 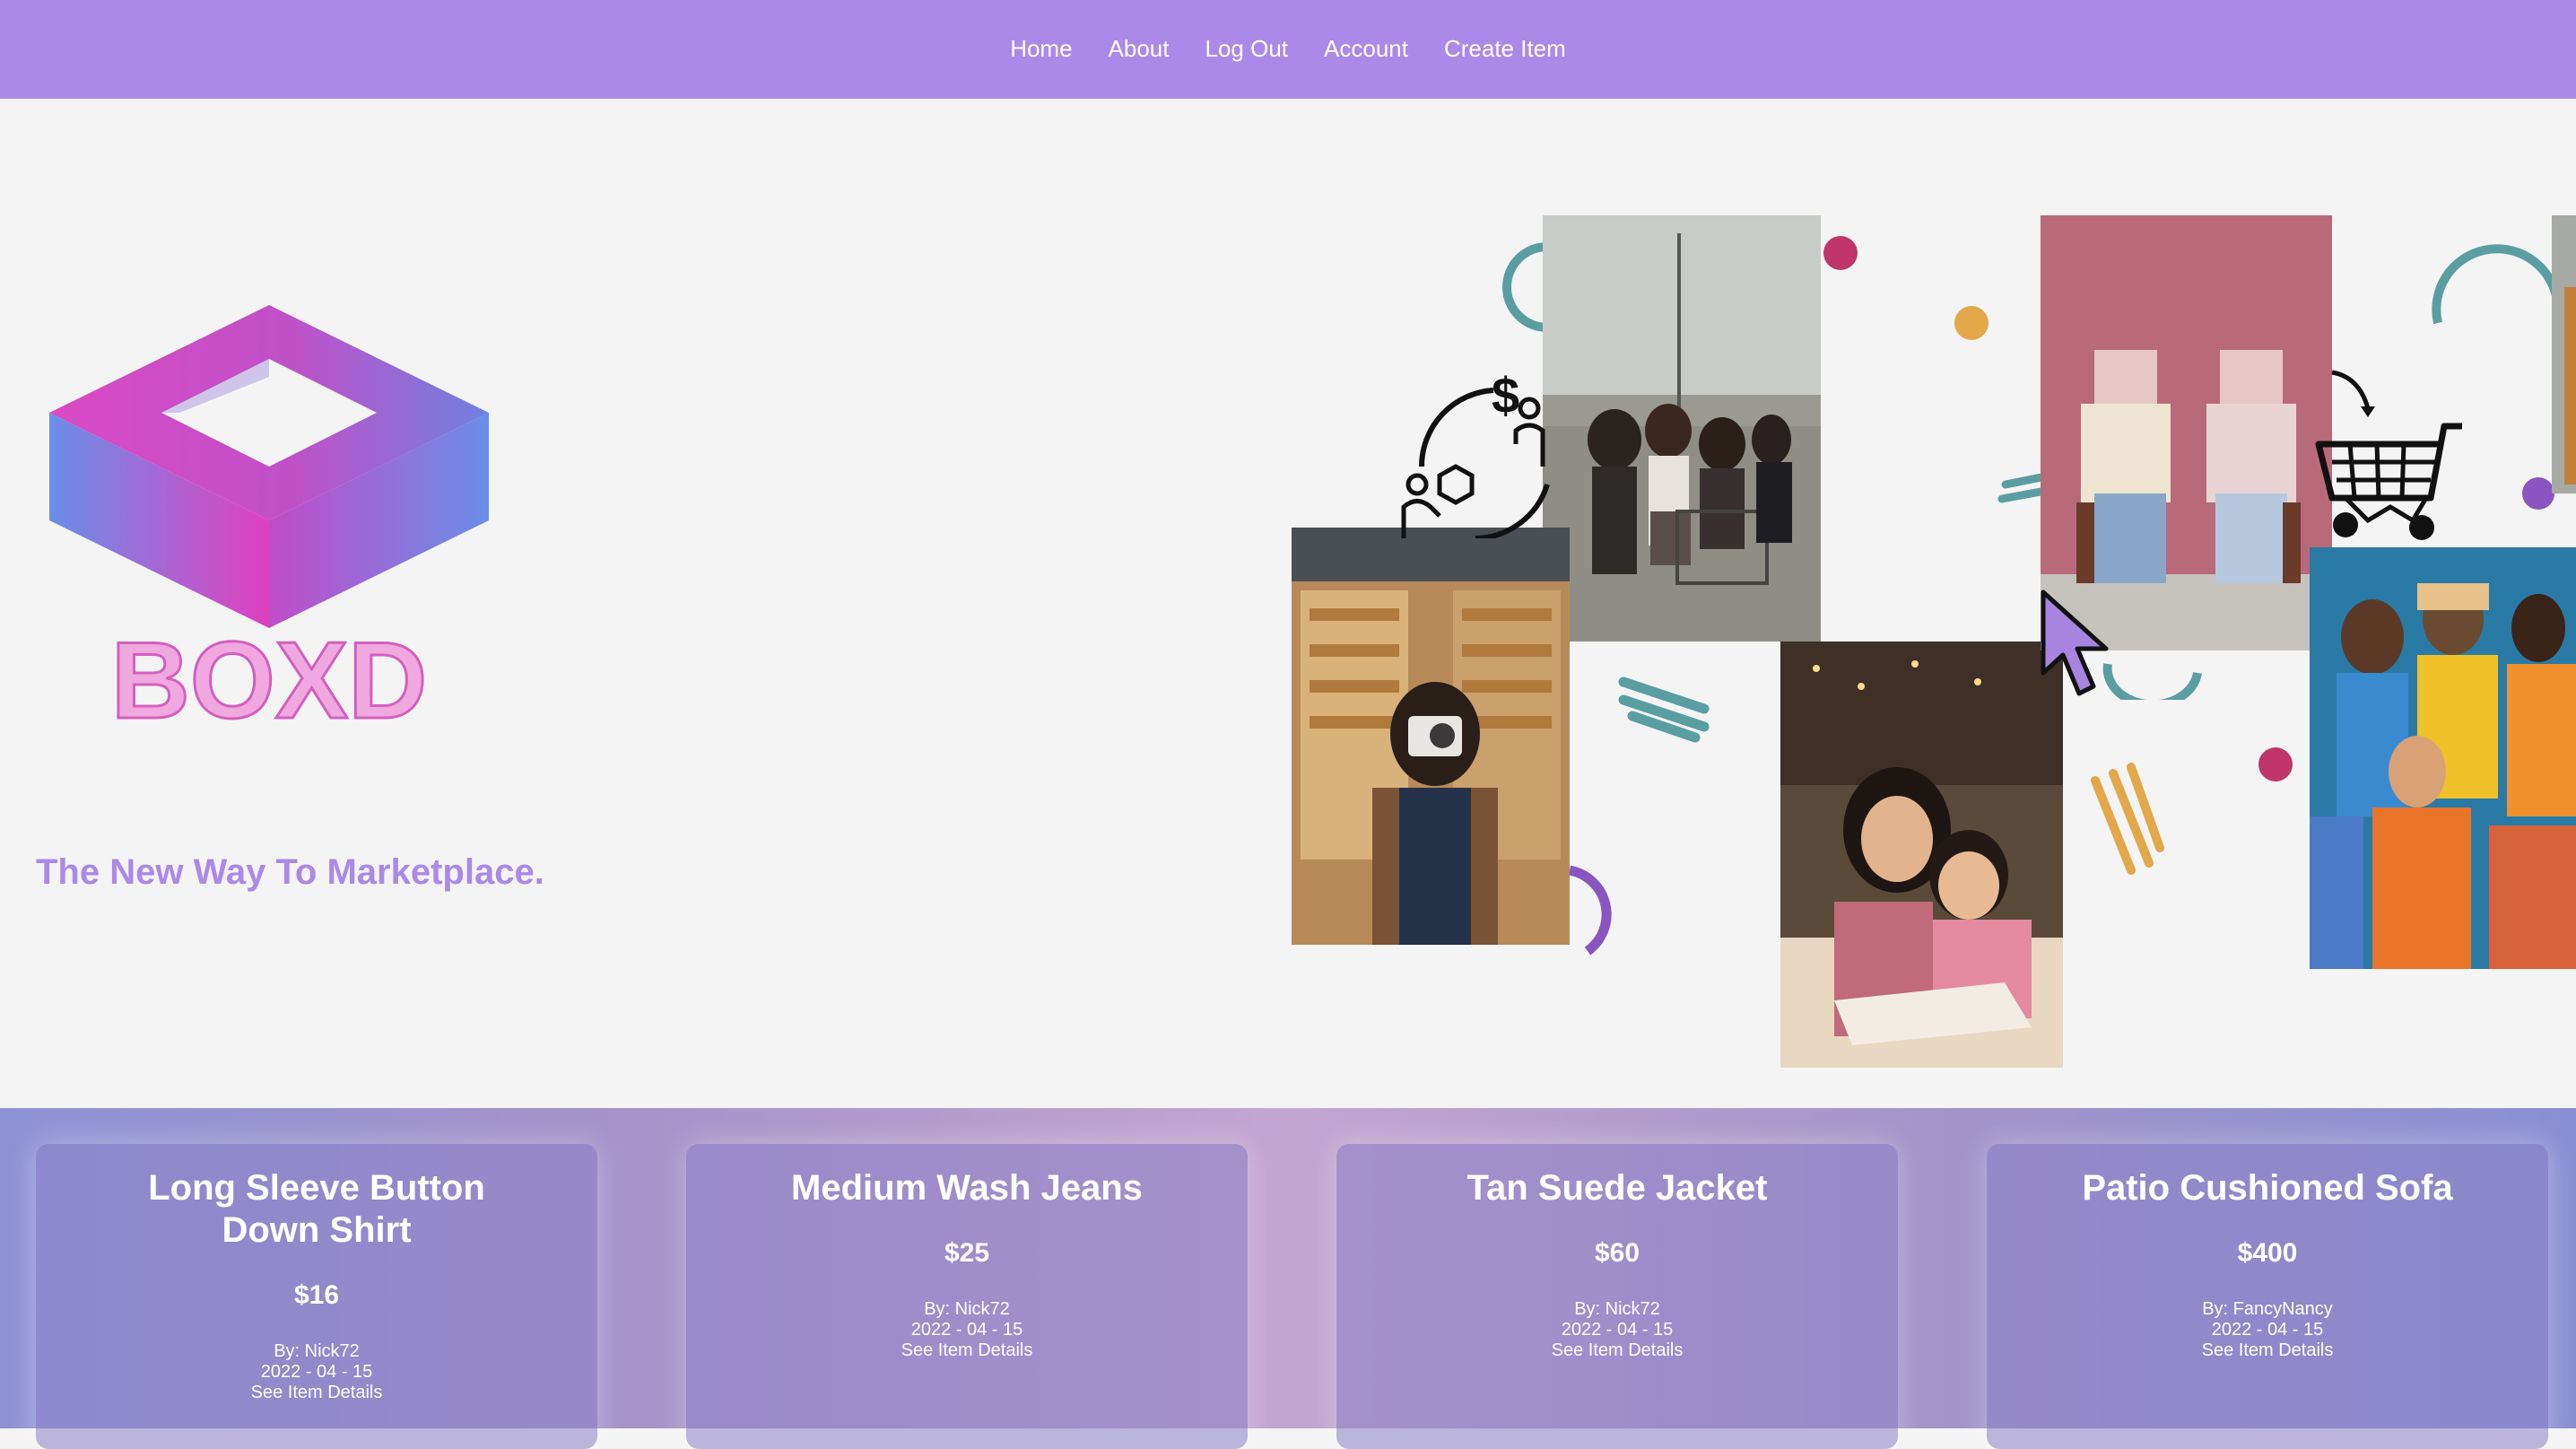 What do you see at coordinates (967, 1188) in the screenshot?
I see `product-title: Medium Wash Jeans` at bounding box center [967, 1188].